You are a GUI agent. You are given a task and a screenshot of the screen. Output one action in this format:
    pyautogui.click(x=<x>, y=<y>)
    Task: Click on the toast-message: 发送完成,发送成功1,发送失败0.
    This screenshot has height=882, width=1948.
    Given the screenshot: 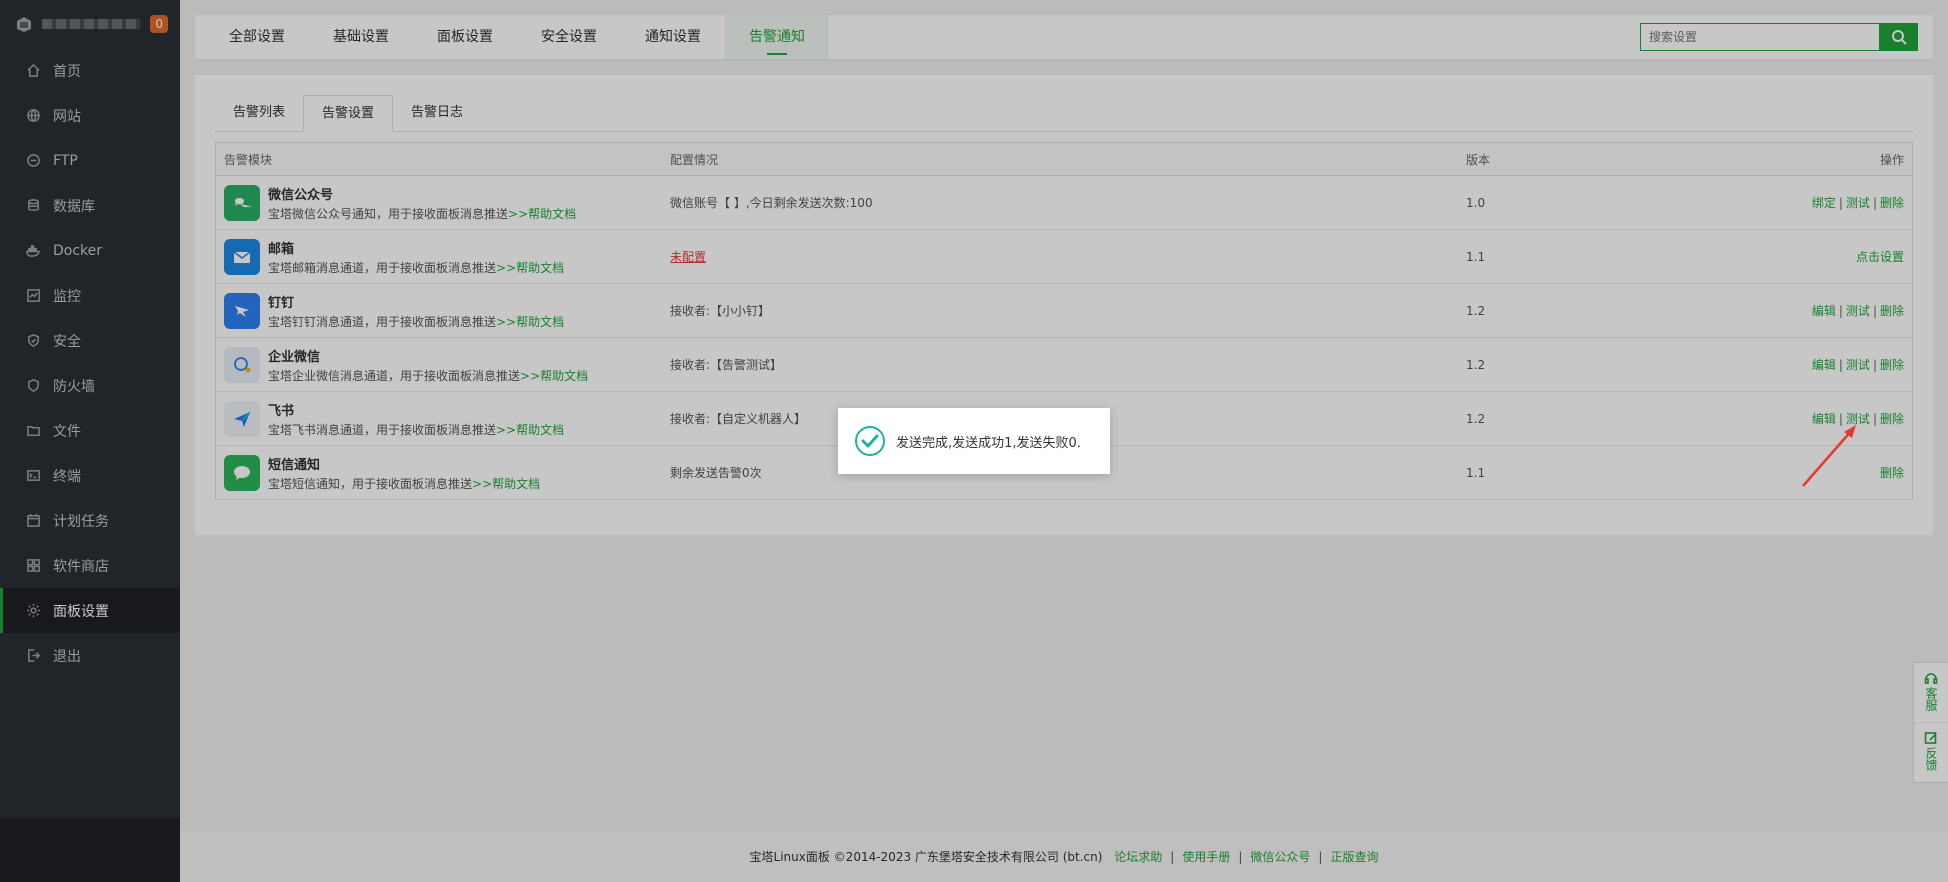 What is the action you would take?
    pyautogui.click(x=974, y=441)
    